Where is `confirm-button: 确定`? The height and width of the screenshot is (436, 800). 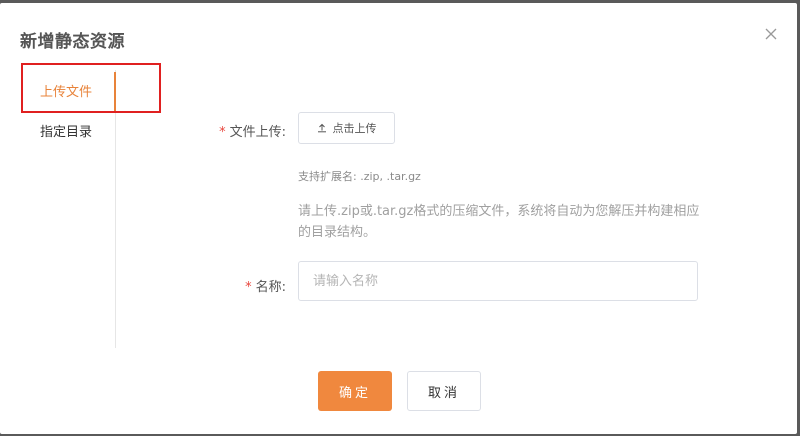 confirm-button: 确定 is located at coordinates (355, 391).